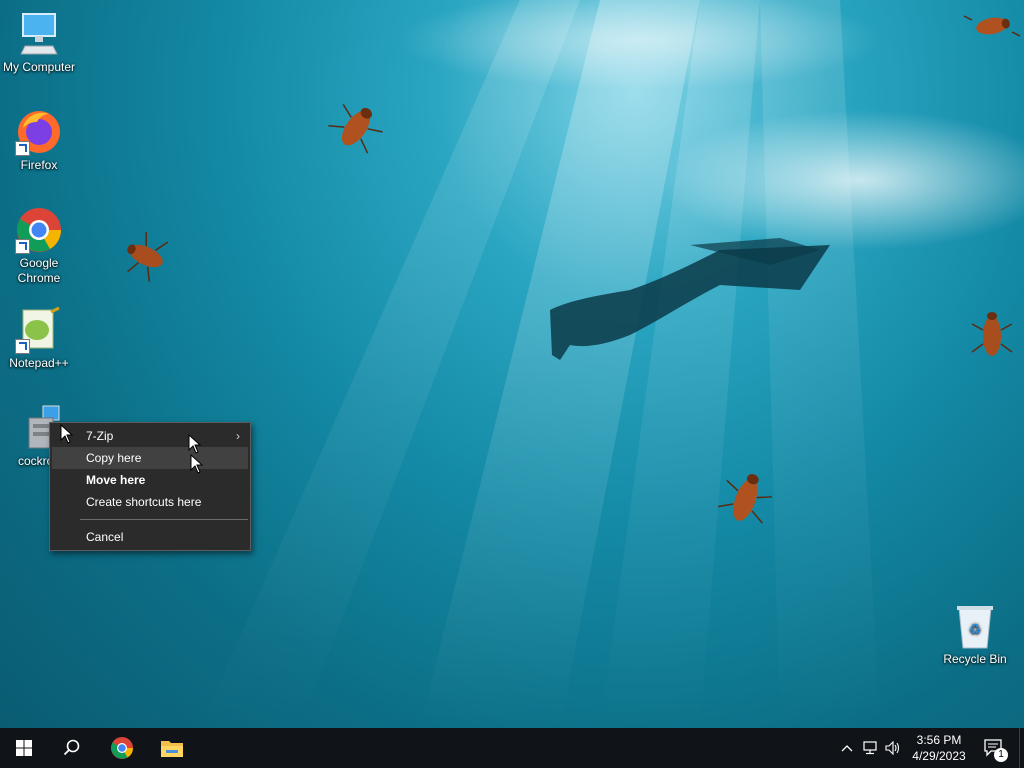  I want to click on desktop-icon-my-computer: My Computer, so click(39, 42).